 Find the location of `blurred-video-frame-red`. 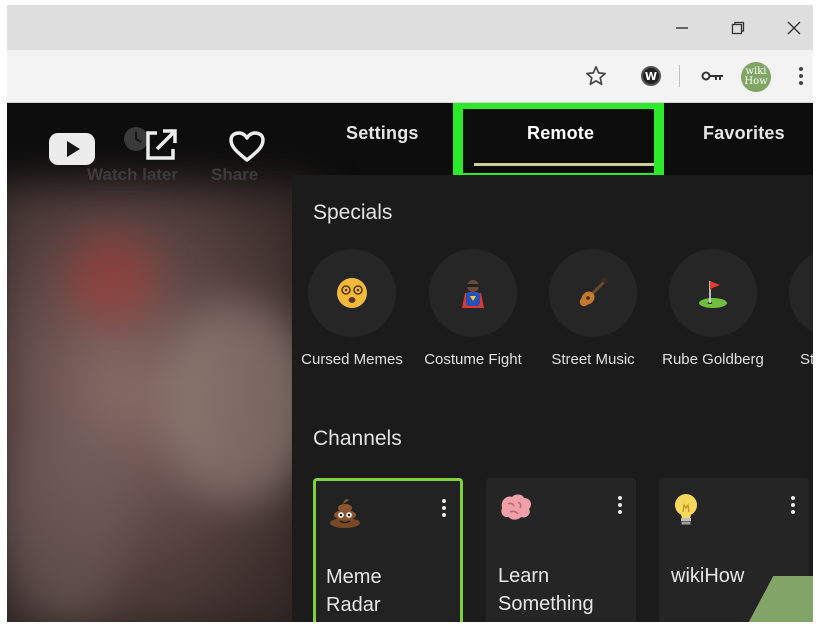

blurred-video-frame-red is located at coordinates (112, 278).